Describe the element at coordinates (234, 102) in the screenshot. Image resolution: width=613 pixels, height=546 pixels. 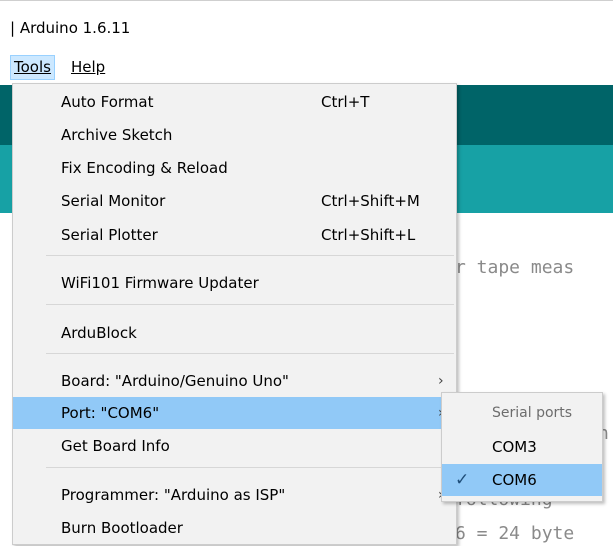
I see `menu-item-auto-format: Auto Format Ctrl+T` at that location.